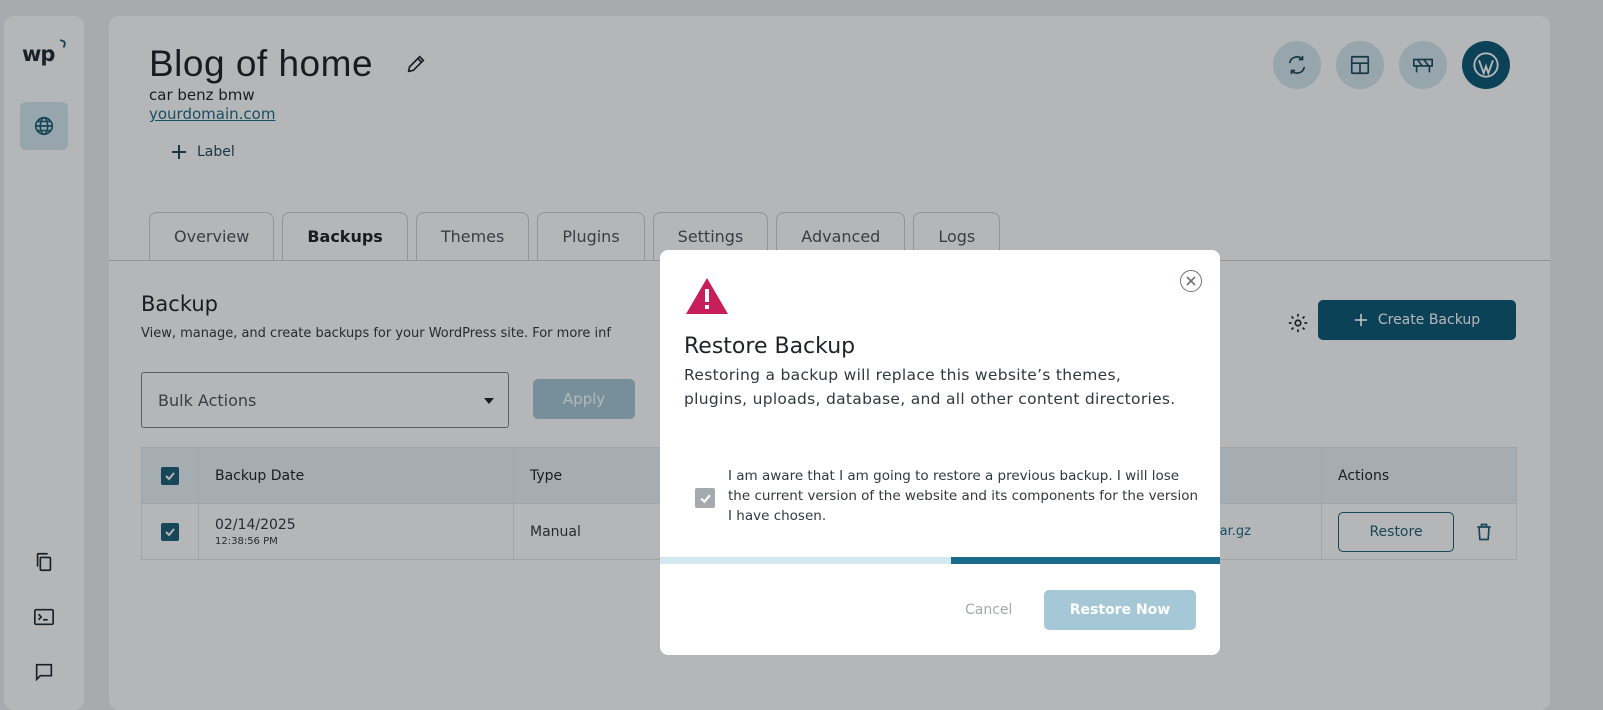  I want to click on progress-bar, so click(940, 560).